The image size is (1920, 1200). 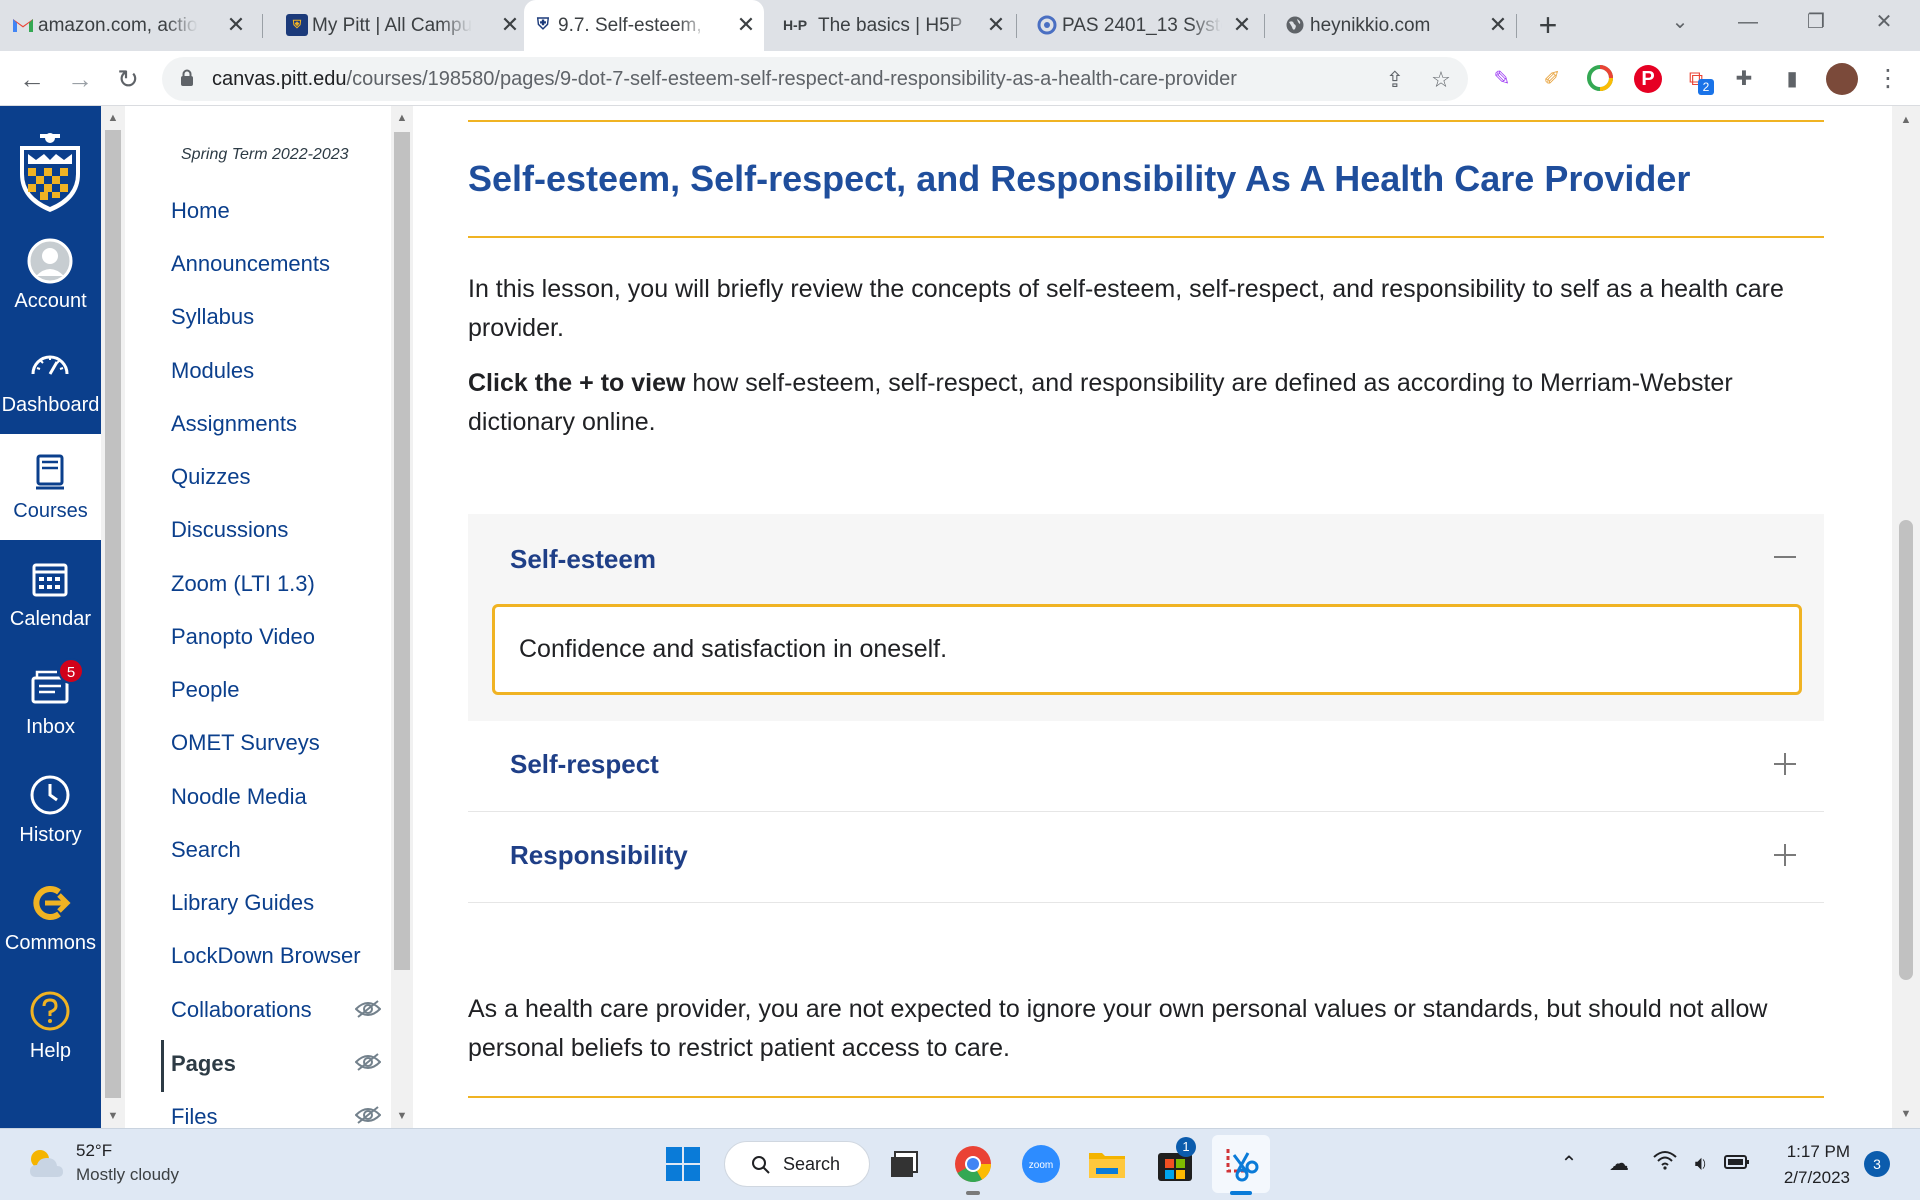 What do you see at coordinates (1698, 80) in the screenshot?
I see `screen-extension-icon: ⧉ 2` at bounding box center [1698, 80].